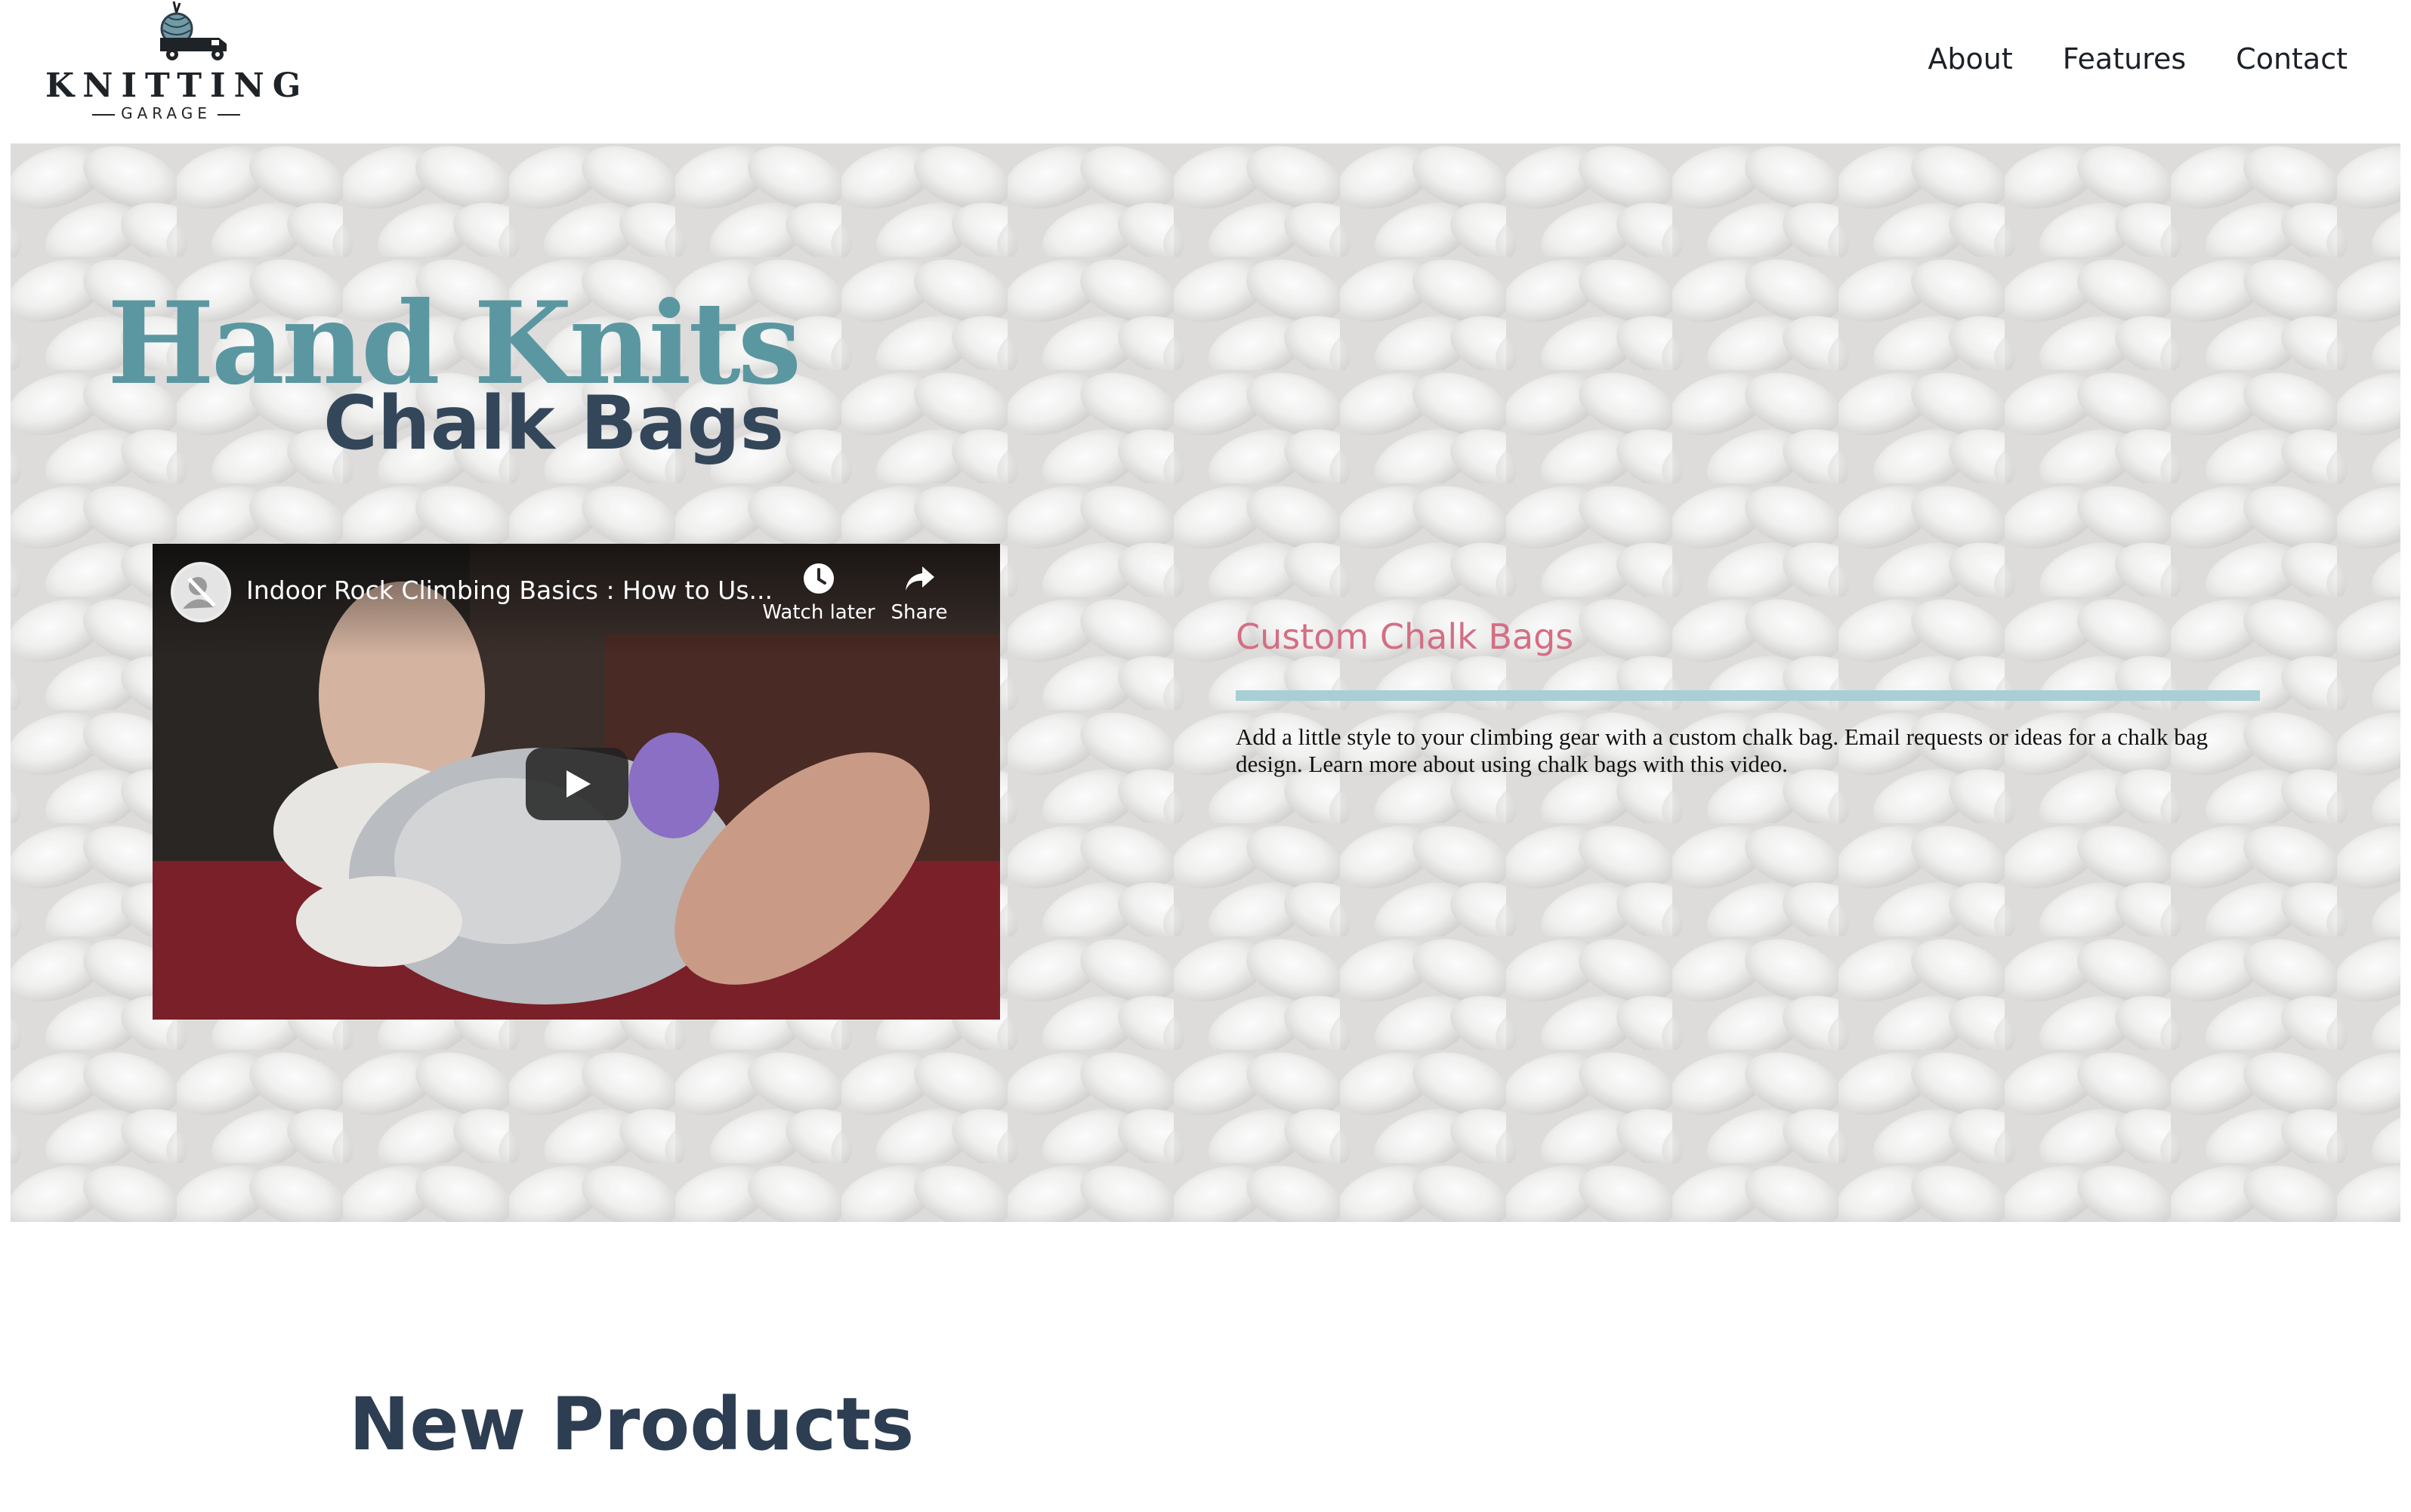 The width and height of the screenshot is (2411, 1512). Describe the element at coordinates (819, 598) in the screenshot. I see `watch-later-button: Watch later` at that location.